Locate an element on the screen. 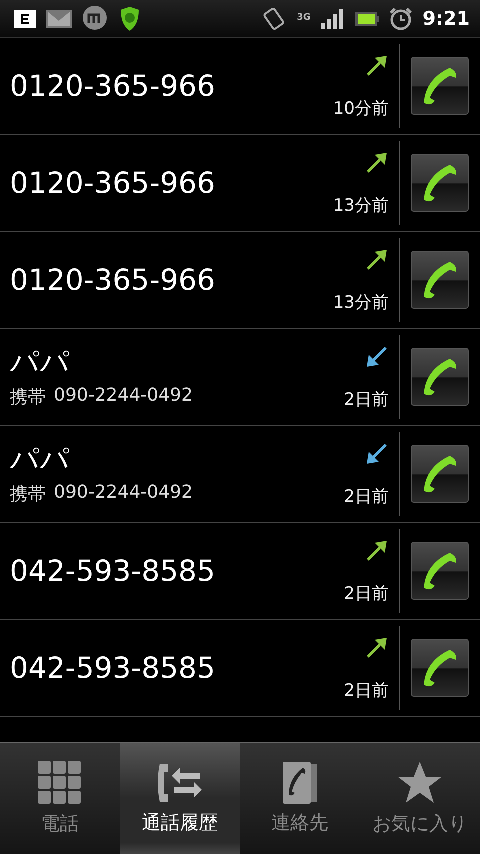 This screenshot has width=480, height=854. network-type: 3G is located at coordinates (304, 18).